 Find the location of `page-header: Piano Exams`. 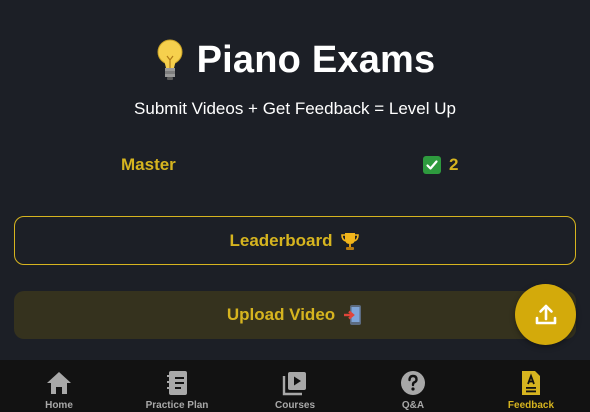

page-header: Piano Exams is located at coordinates (295, 60).